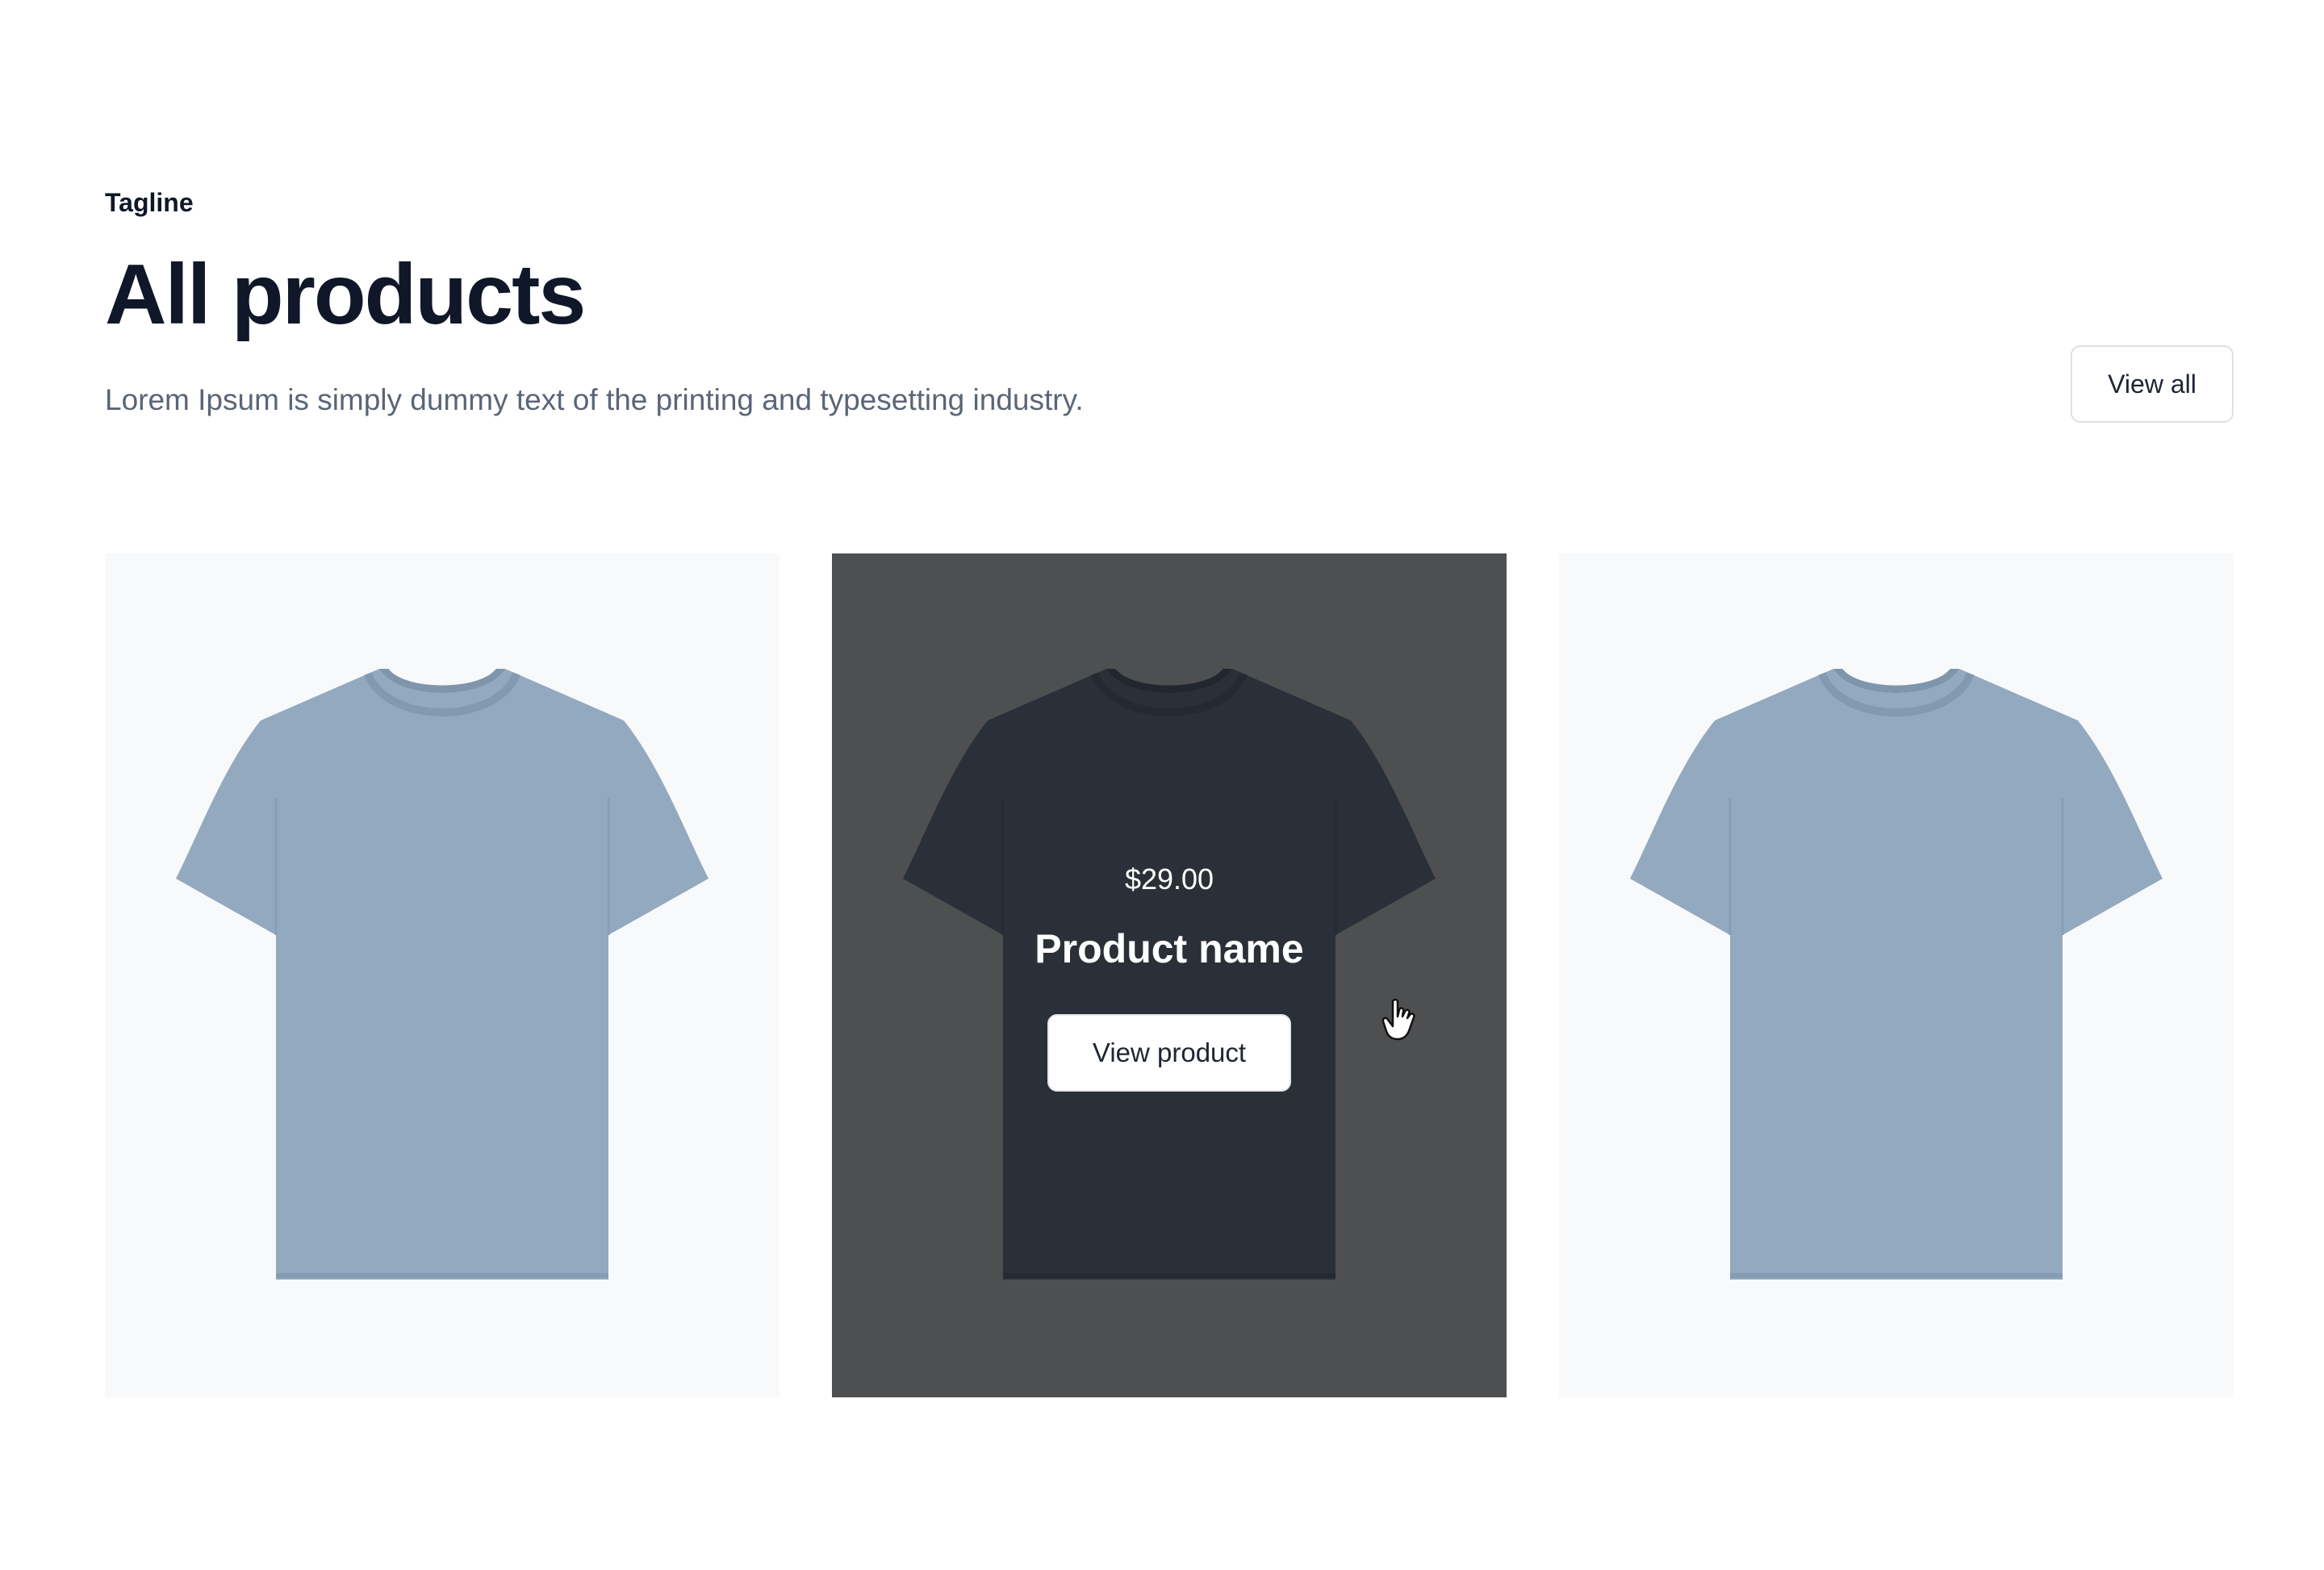 The width and height of the screenshot is (2324, 1570). Describe the element at coordinates (1398, 1020) in the screenshot. I see `hand-pointer-icon` at that location.